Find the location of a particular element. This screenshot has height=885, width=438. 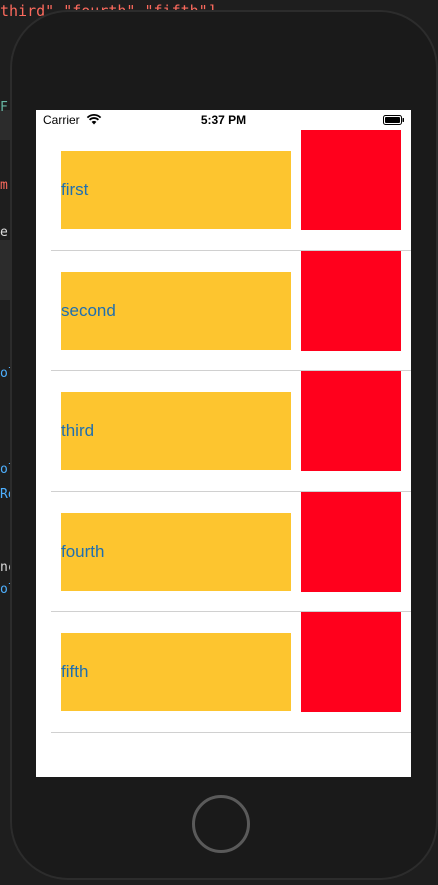

row-label: fifth is located at coordinates (75, 671).